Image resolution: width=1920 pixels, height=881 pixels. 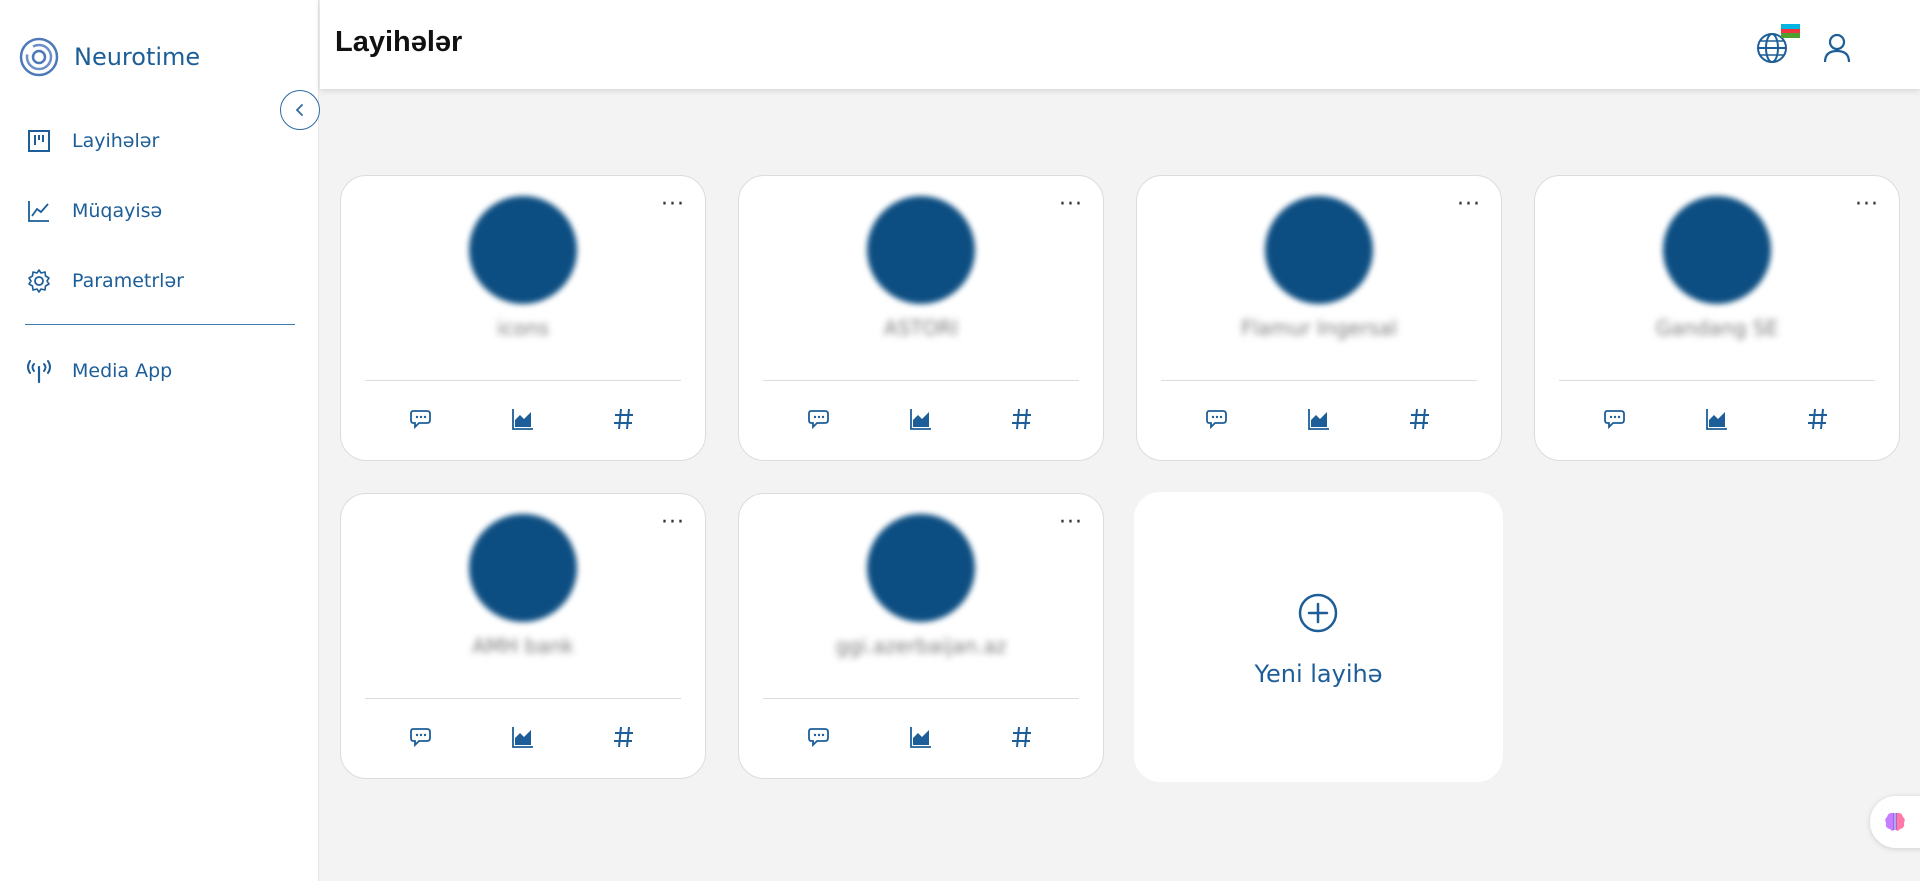 What do you see at coordinates (39, 141) in the screenshot?
I see `kanban-board-icon` at bounding box center [39, 141].